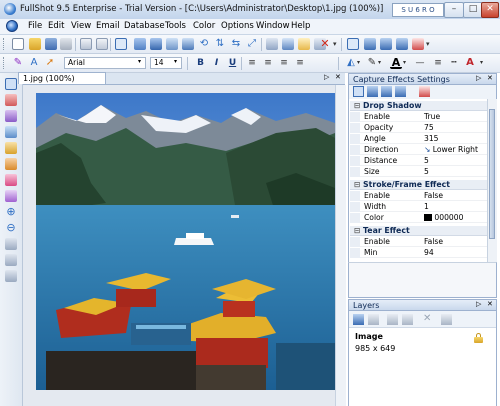  Describe the element at coordinates (421, 231) in the screenshot. I see `group-tear-effect: ⊟ Tear Effect` at that location.